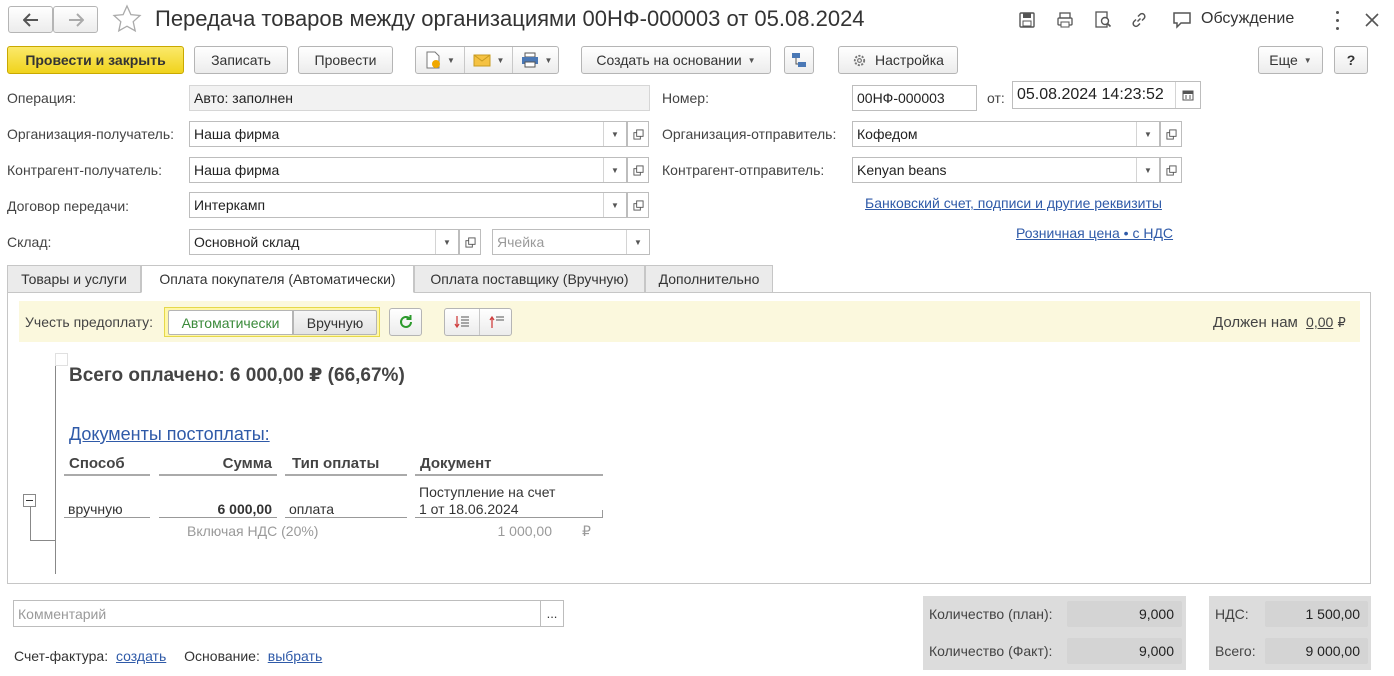 This screenshot has width=1394, height=676. What do you see at coordinates (61, 656) in the screenshot?
I see `invoice-label: Счет-фактура:` at bounding box center [61, 656].